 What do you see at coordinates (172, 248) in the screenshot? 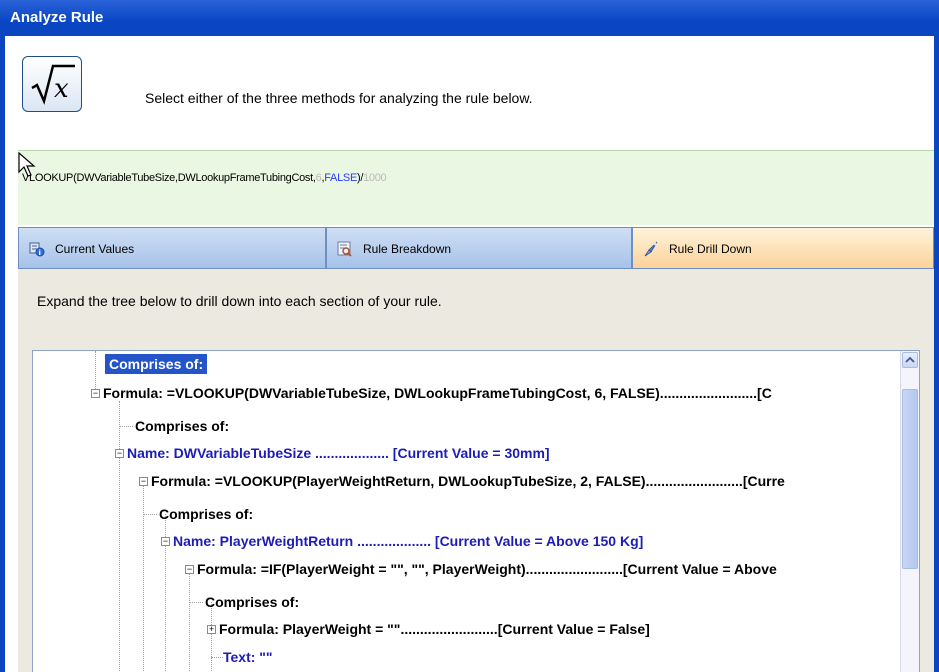
I see `tab-current-values: i Current Values` at bounding box center [172, 248].